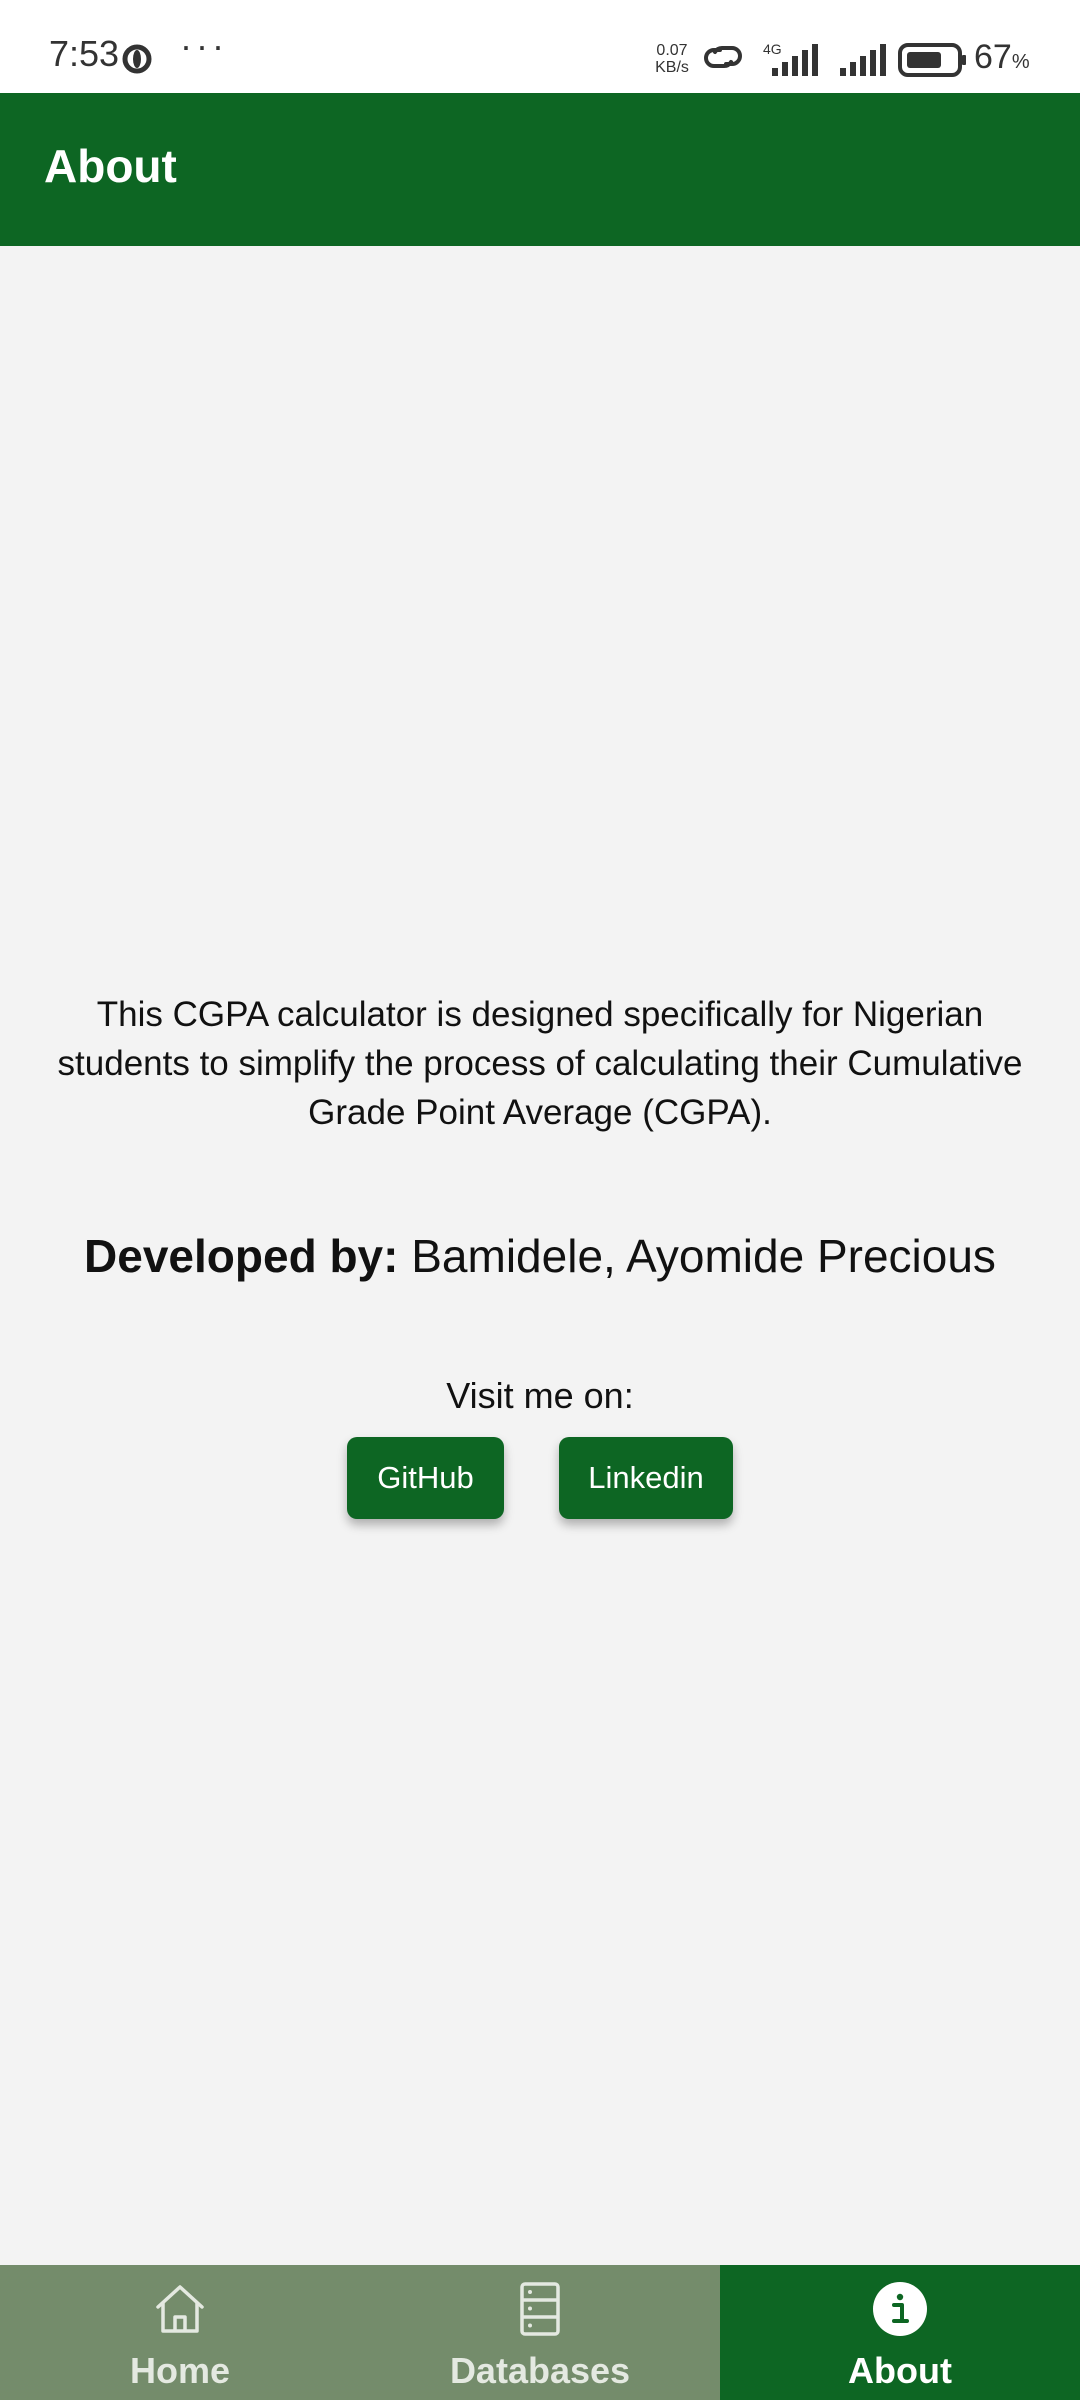 This screenshot has width=1080, height=2400. Describe the element at coordinates (900, 2309) in the screenshot. I see `info-icon` at that location.